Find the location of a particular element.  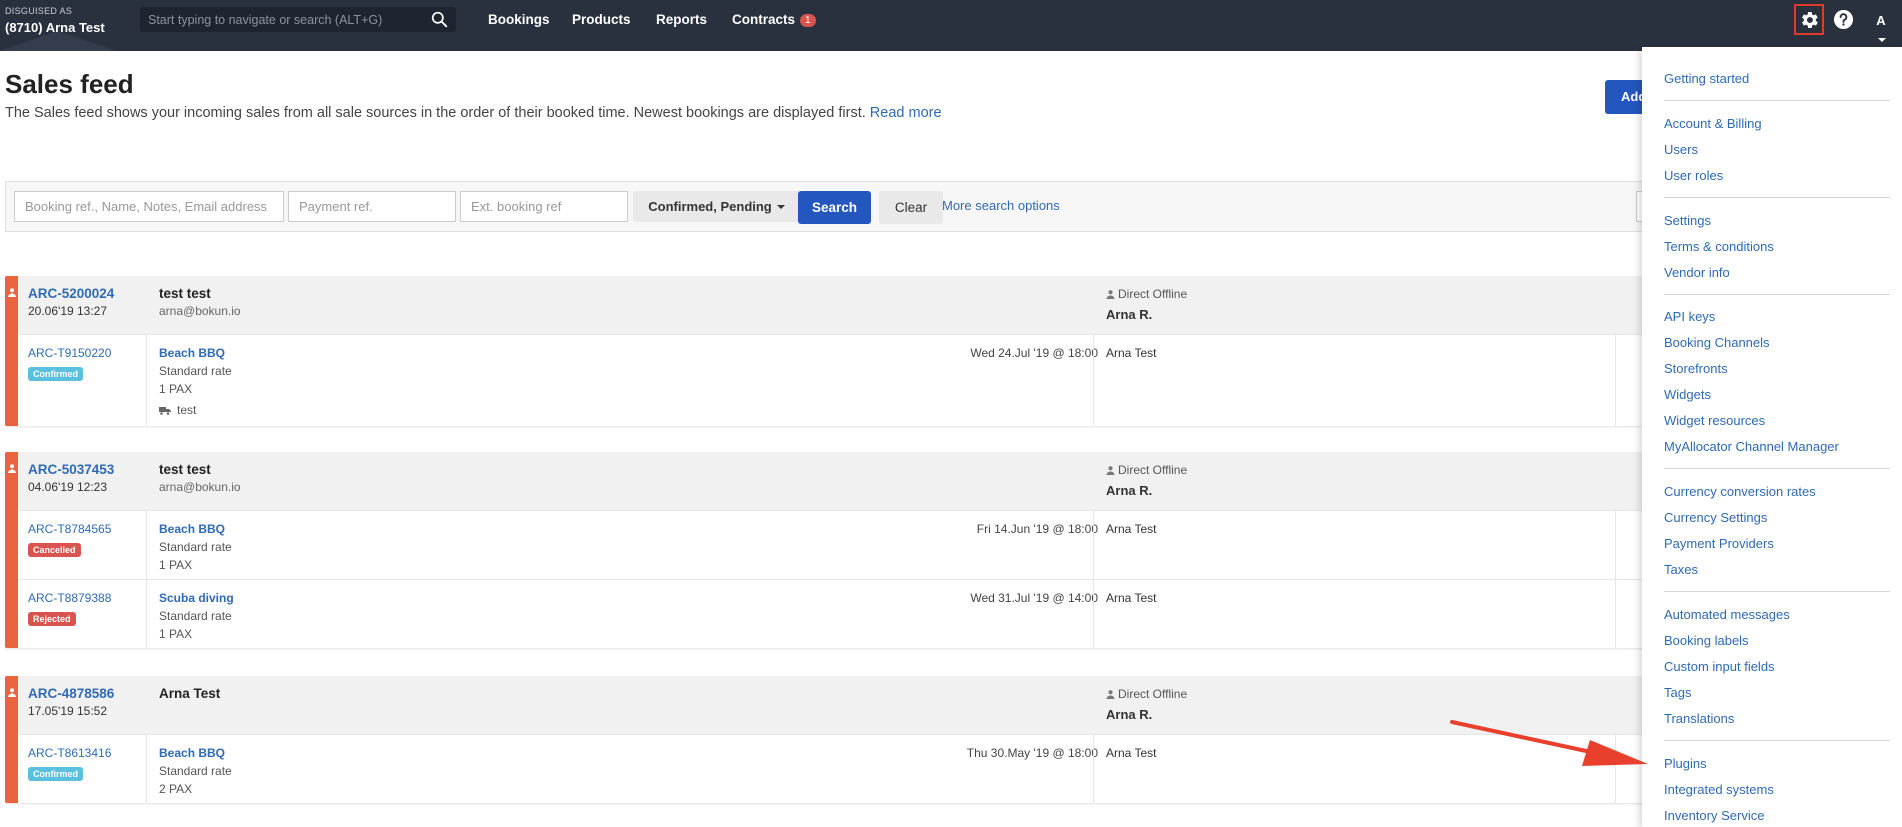

menu-item-integrated-systems: Integrated systems is located at coordinates (1719, 789).